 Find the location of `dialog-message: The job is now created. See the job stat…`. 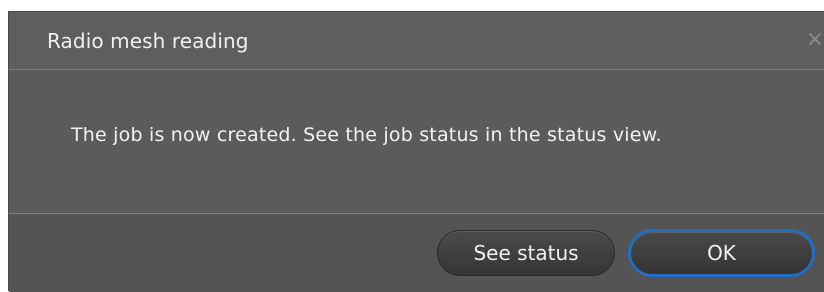

dialog-message: The job is now created. See the job stat… is located at coordinates (366, 135).